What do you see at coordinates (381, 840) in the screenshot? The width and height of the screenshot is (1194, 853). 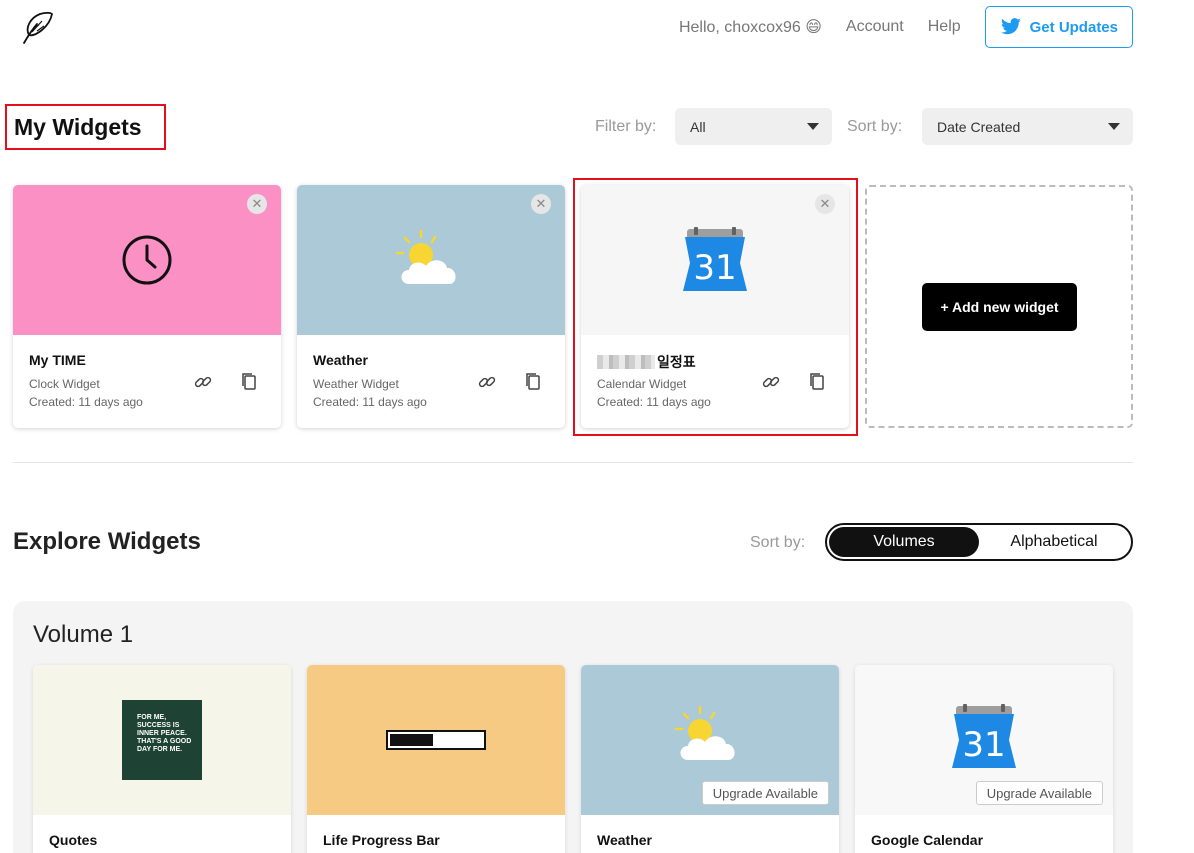 I see `widget-name: Life Progress Bar` at bounding box center [381, 840].